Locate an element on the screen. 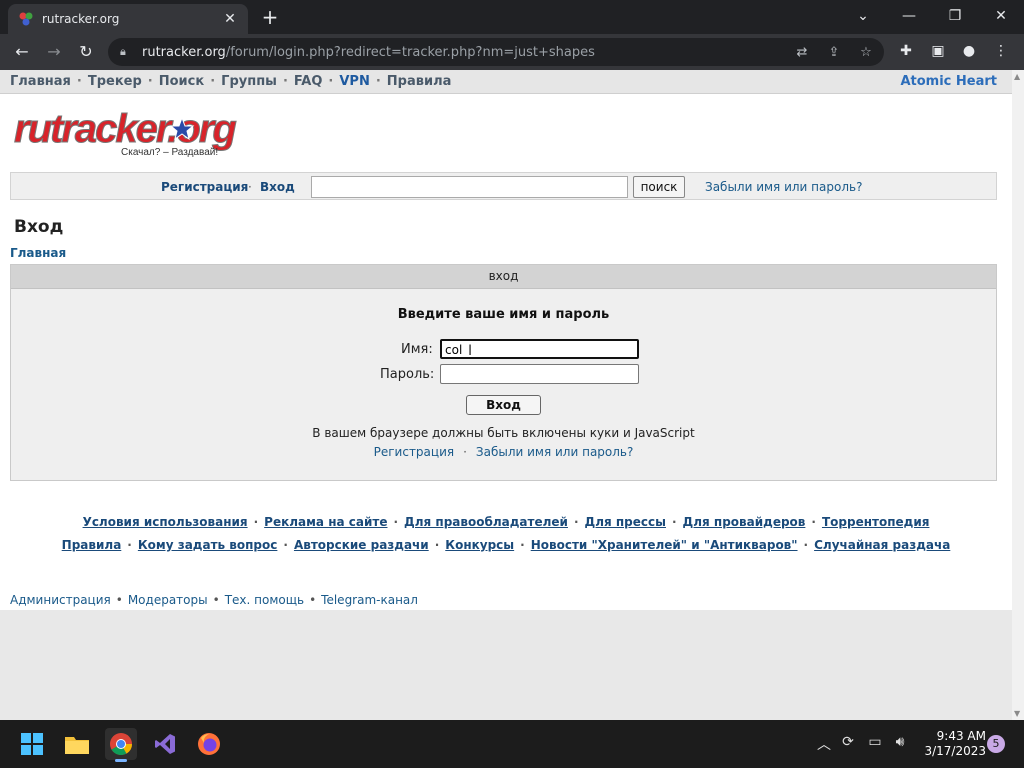  rutracker-favicon-icon is located at coordinates (26, 19).